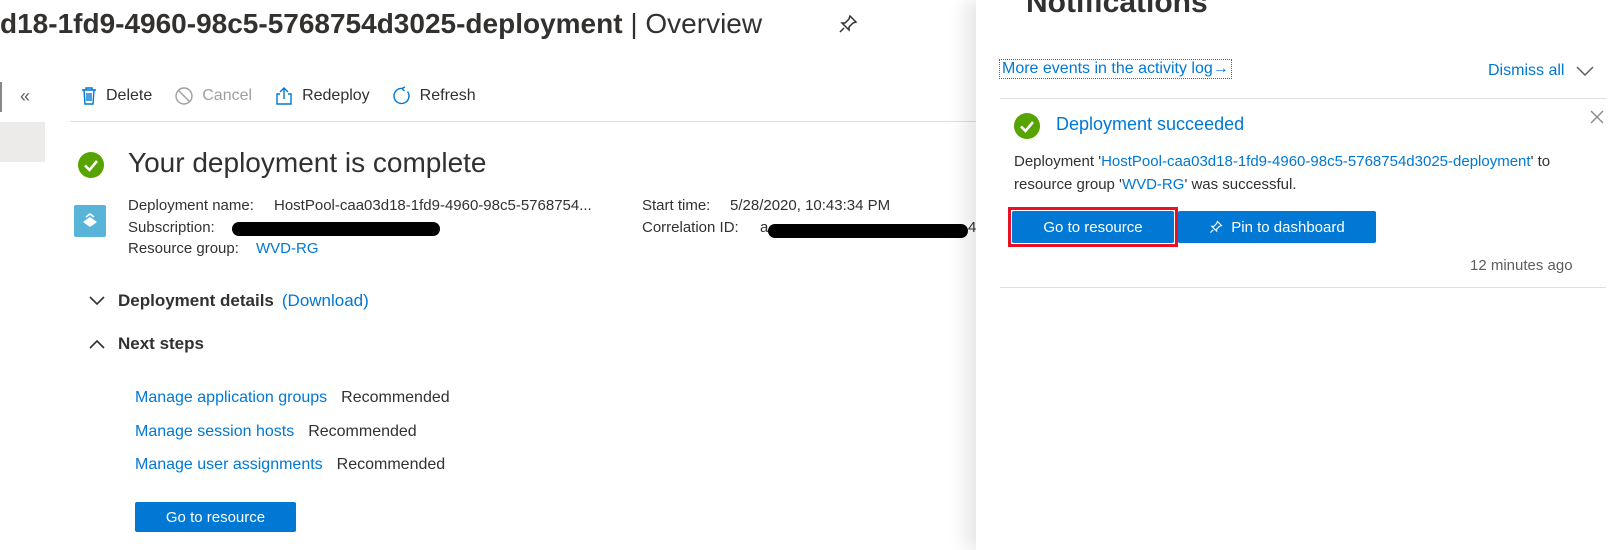 This screenshot has width=1624, height=550. I want to click on trash-icon, so click(89, 96).